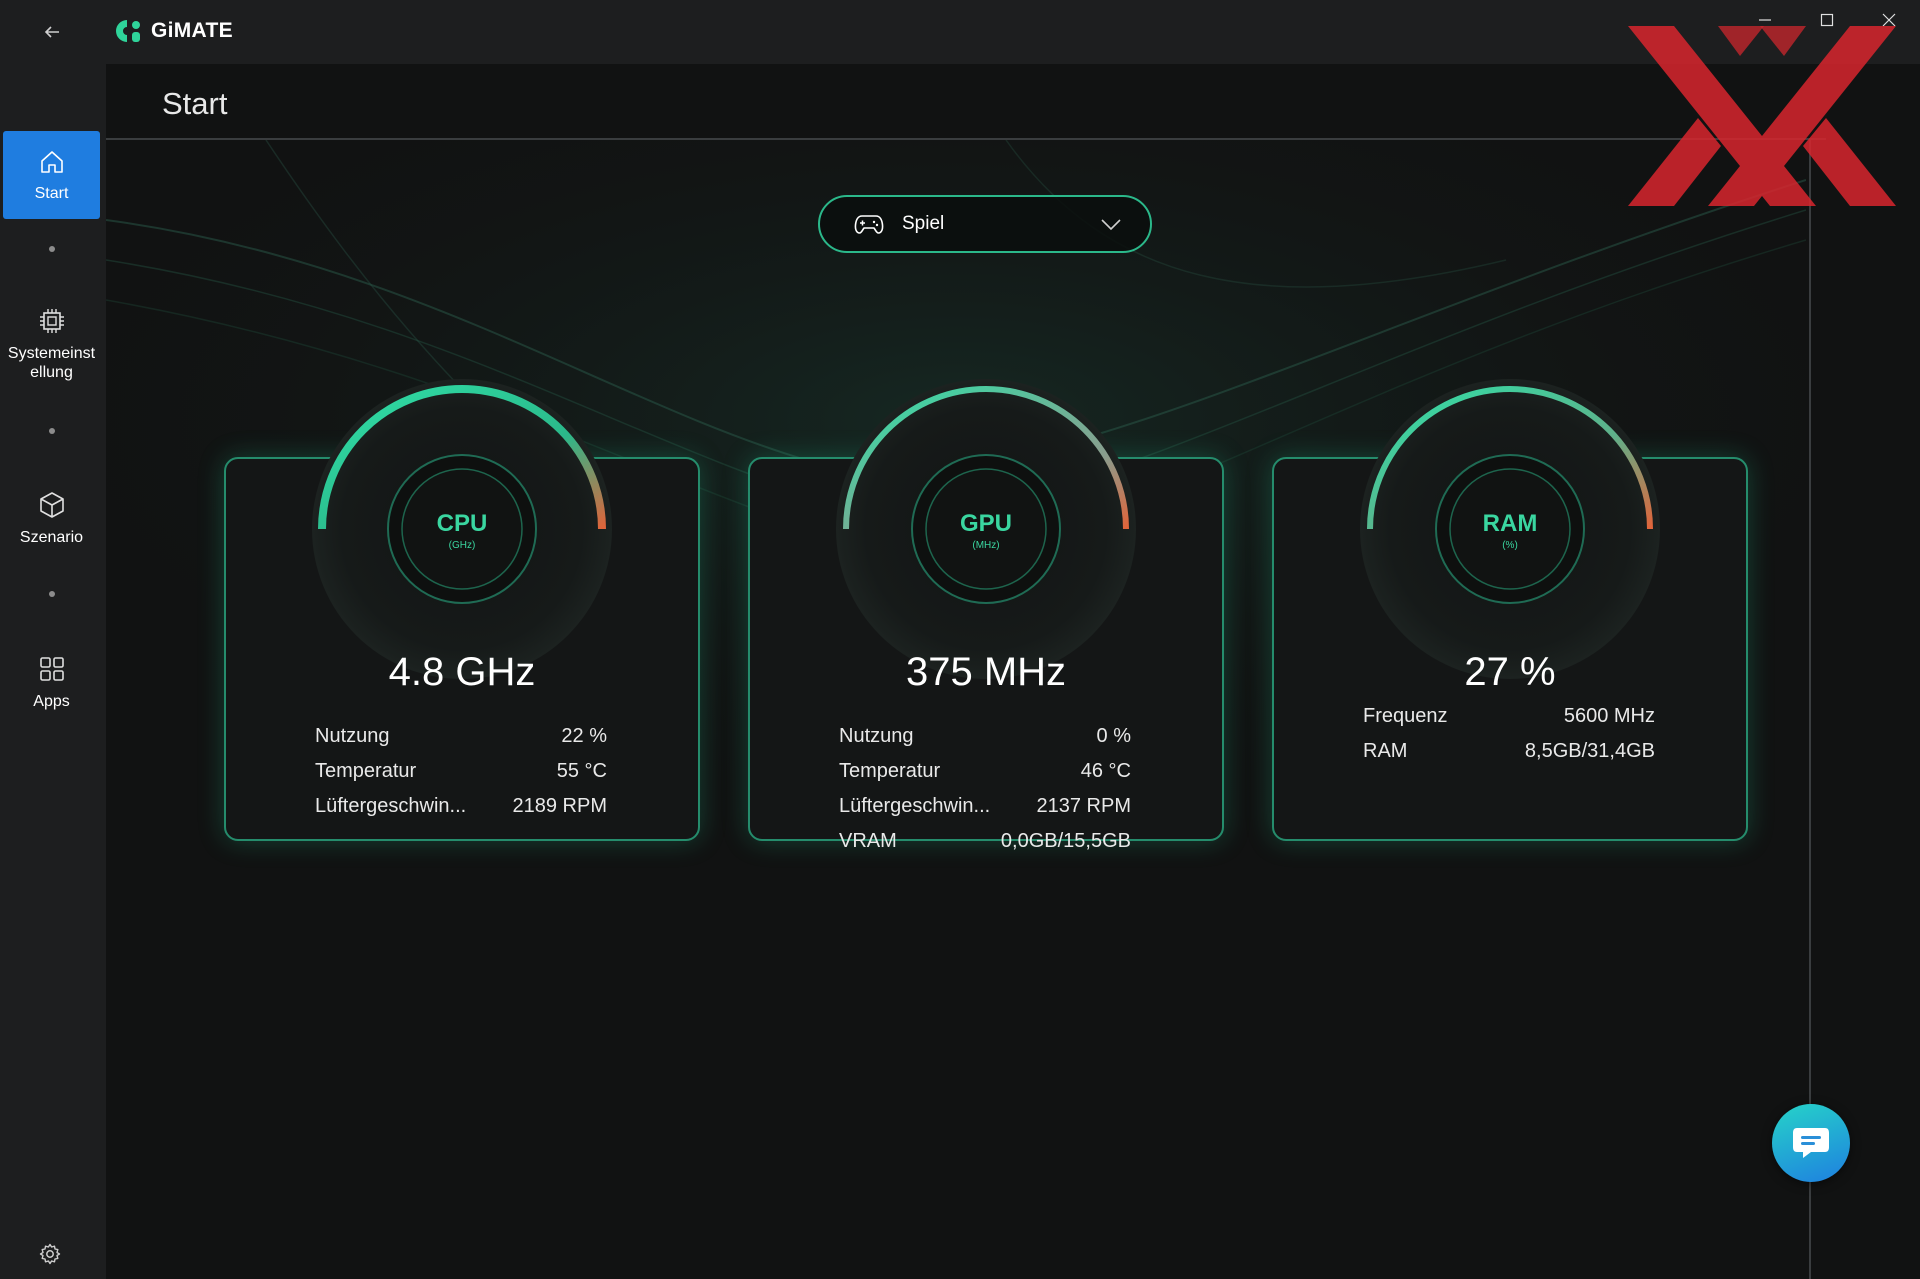 This screenshot has width=1920, height=1279. Describe the element at coordinates (195, 103) in the screenshot. I see `page-title: Start` at that location.